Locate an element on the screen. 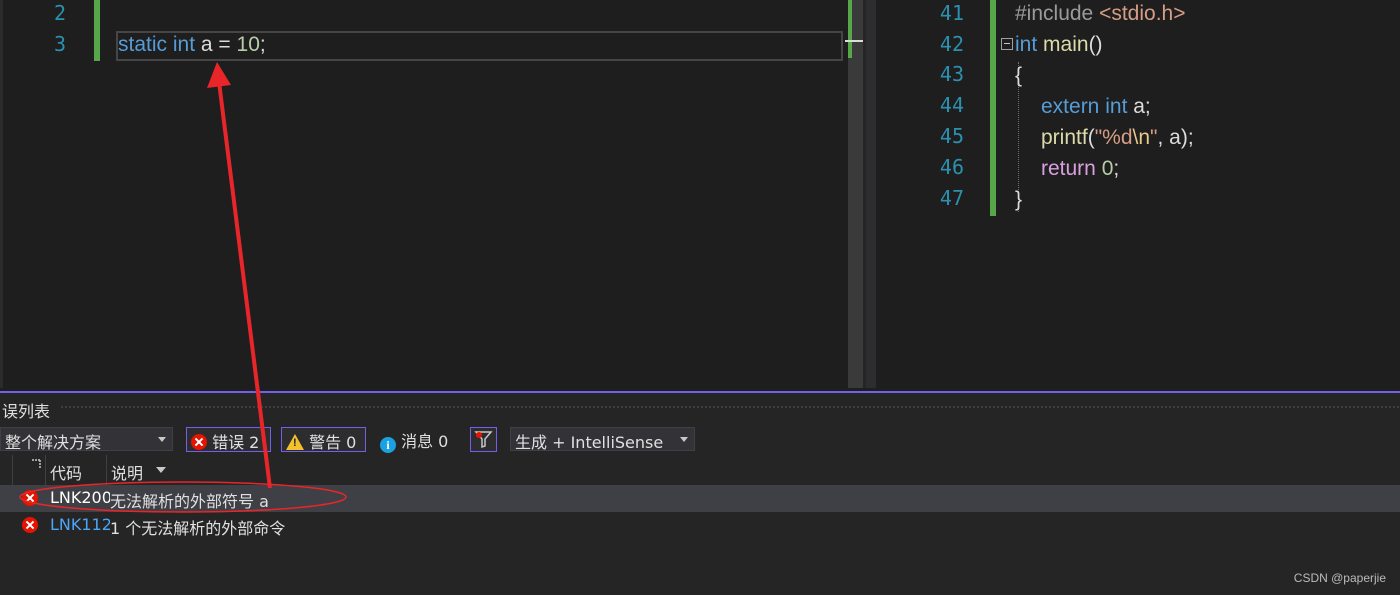 The image size is (1400, 595). code-line-include: #include <stdio.h> is located at coordinates (1100, 14).